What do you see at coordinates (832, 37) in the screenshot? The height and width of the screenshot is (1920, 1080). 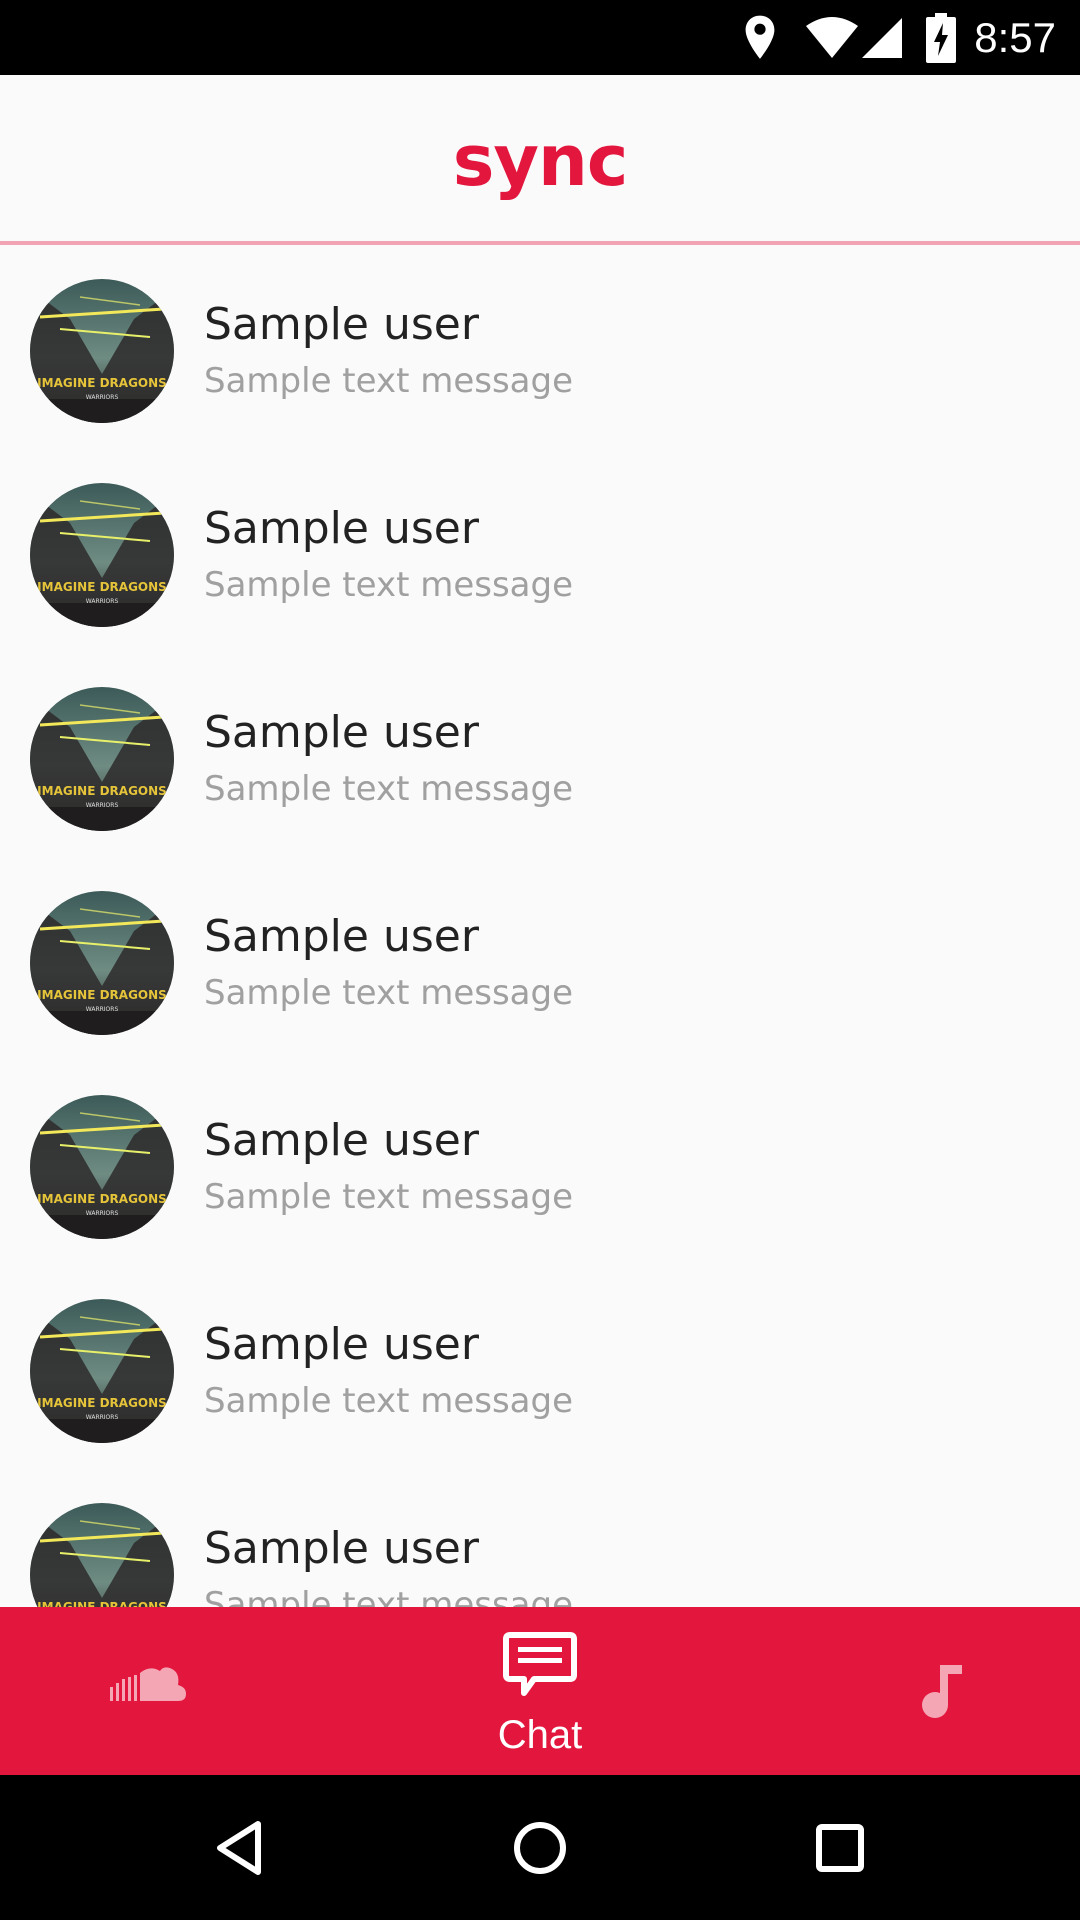 I see `wifi-icon` at bounding box center [832, 37].